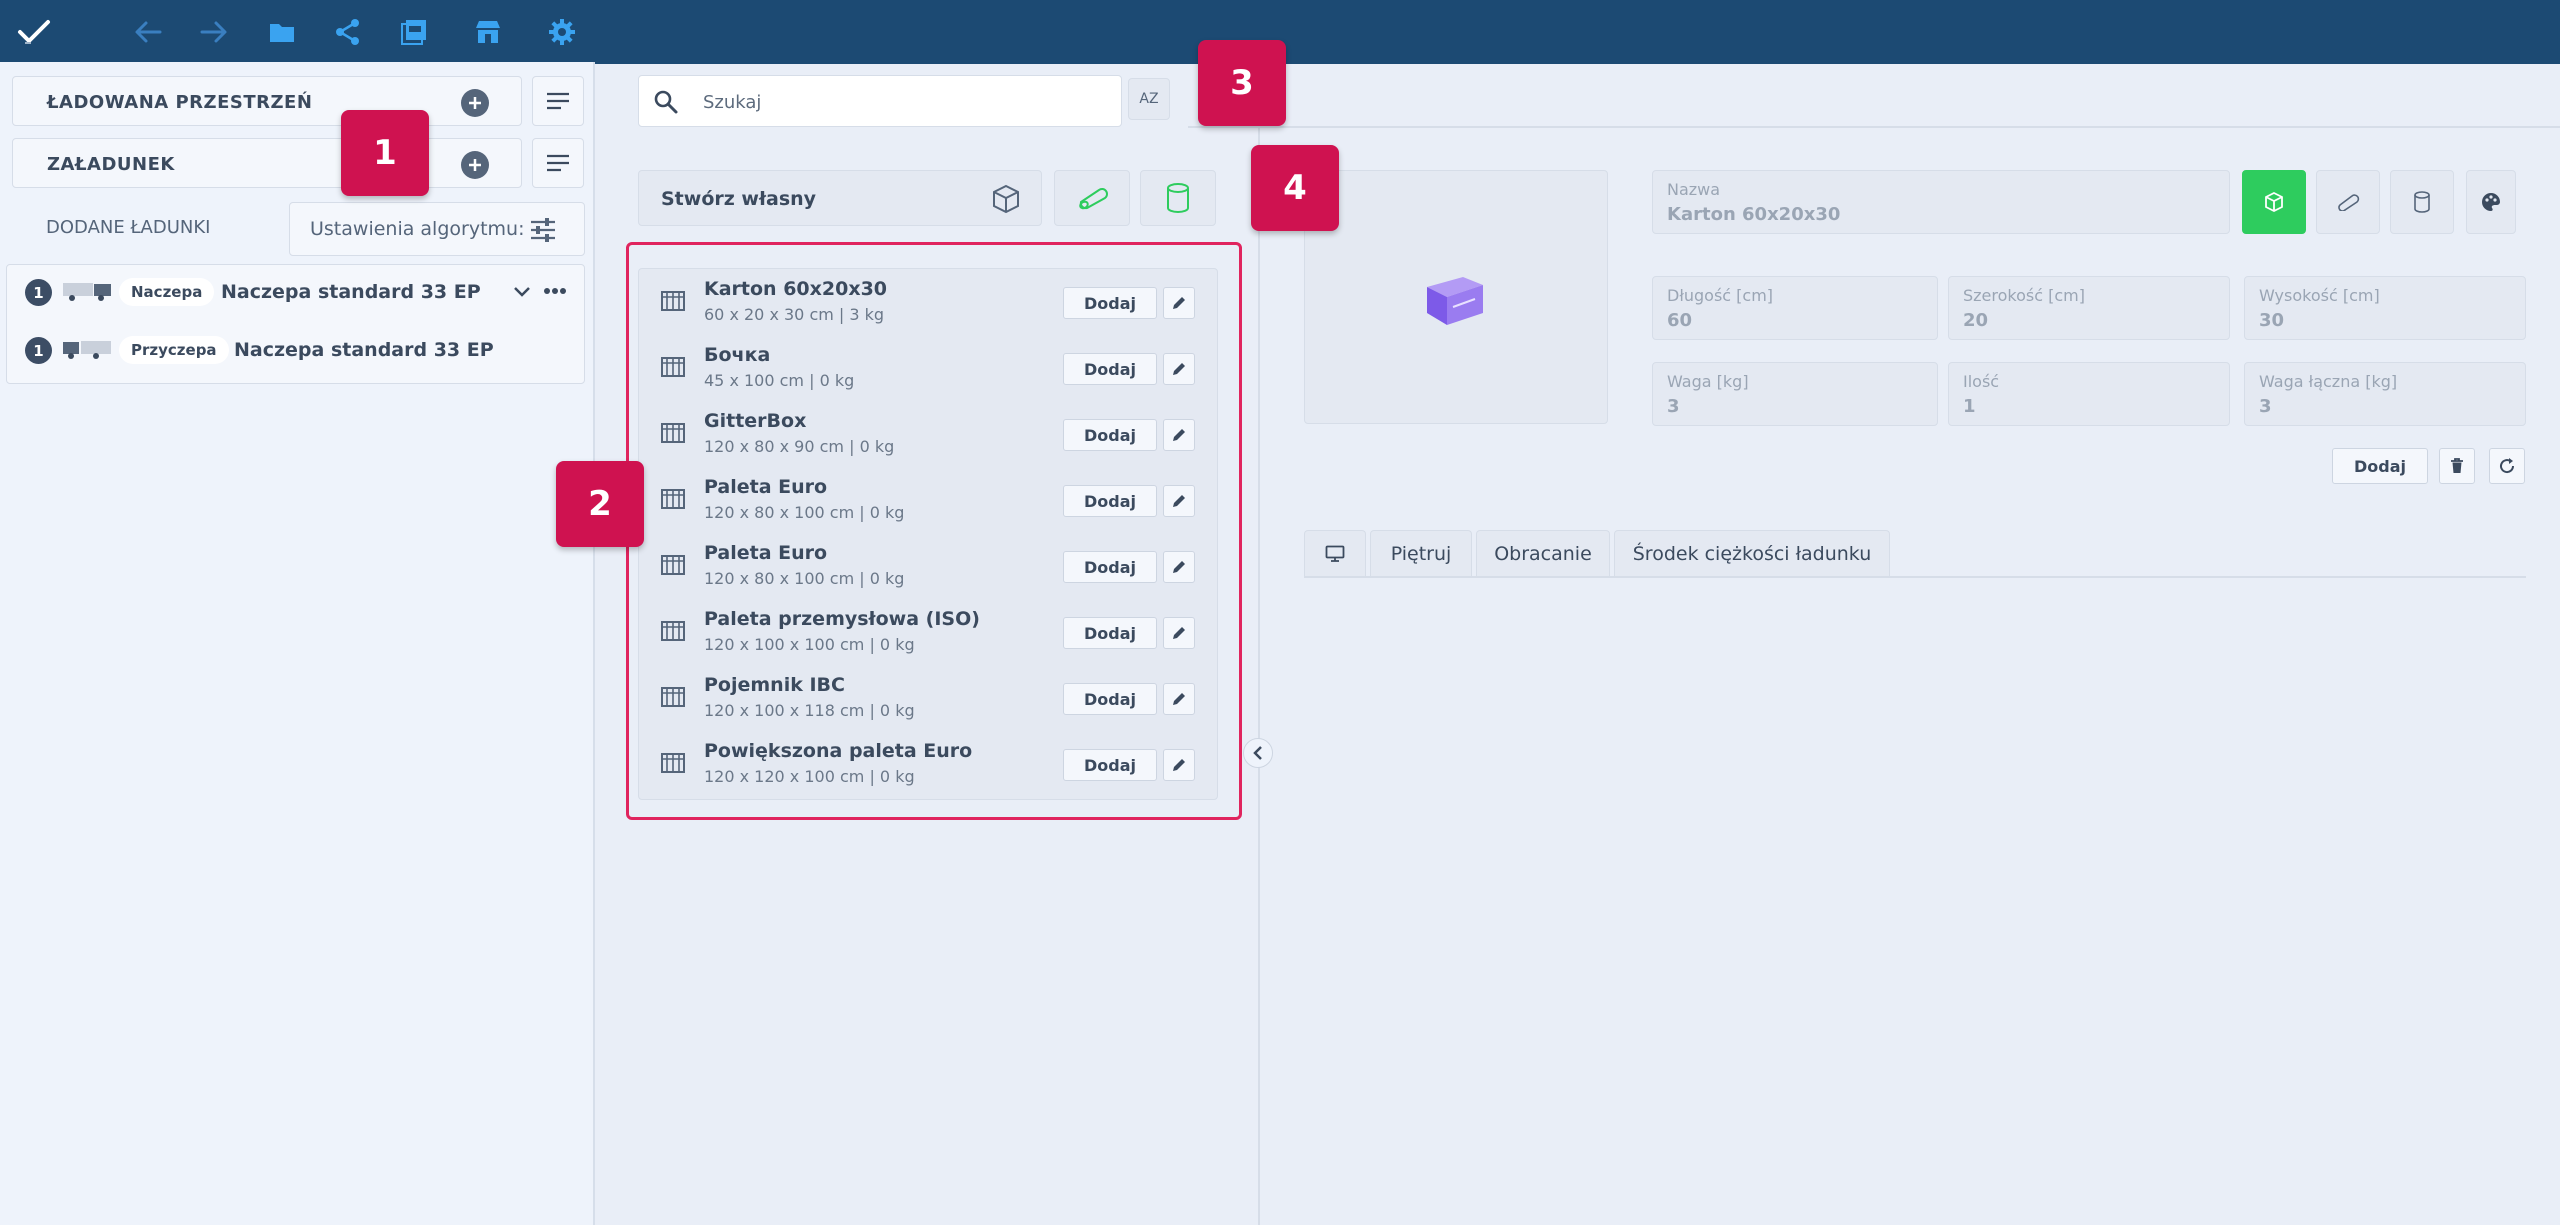 The width and height of the screenshot is (2560, 1225). Describe the element at coordinates (475, 165) in the screenshot. I see `add-cargo-button` at that location.